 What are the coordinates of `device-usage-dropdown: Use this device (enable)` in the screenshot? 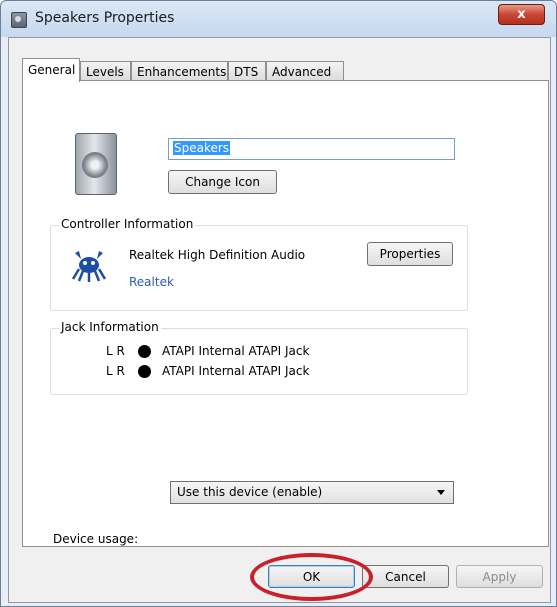 It's located at (312, 492).